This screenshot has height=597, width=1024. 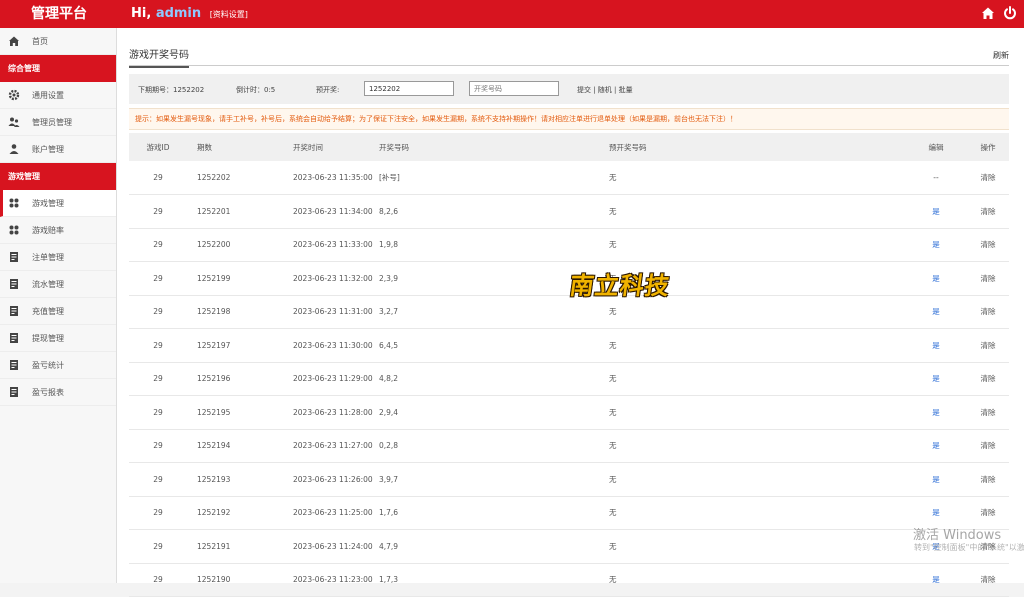 I want to click on sidebar-item-bet-management: 注单管理, so click(x=58, y=257).